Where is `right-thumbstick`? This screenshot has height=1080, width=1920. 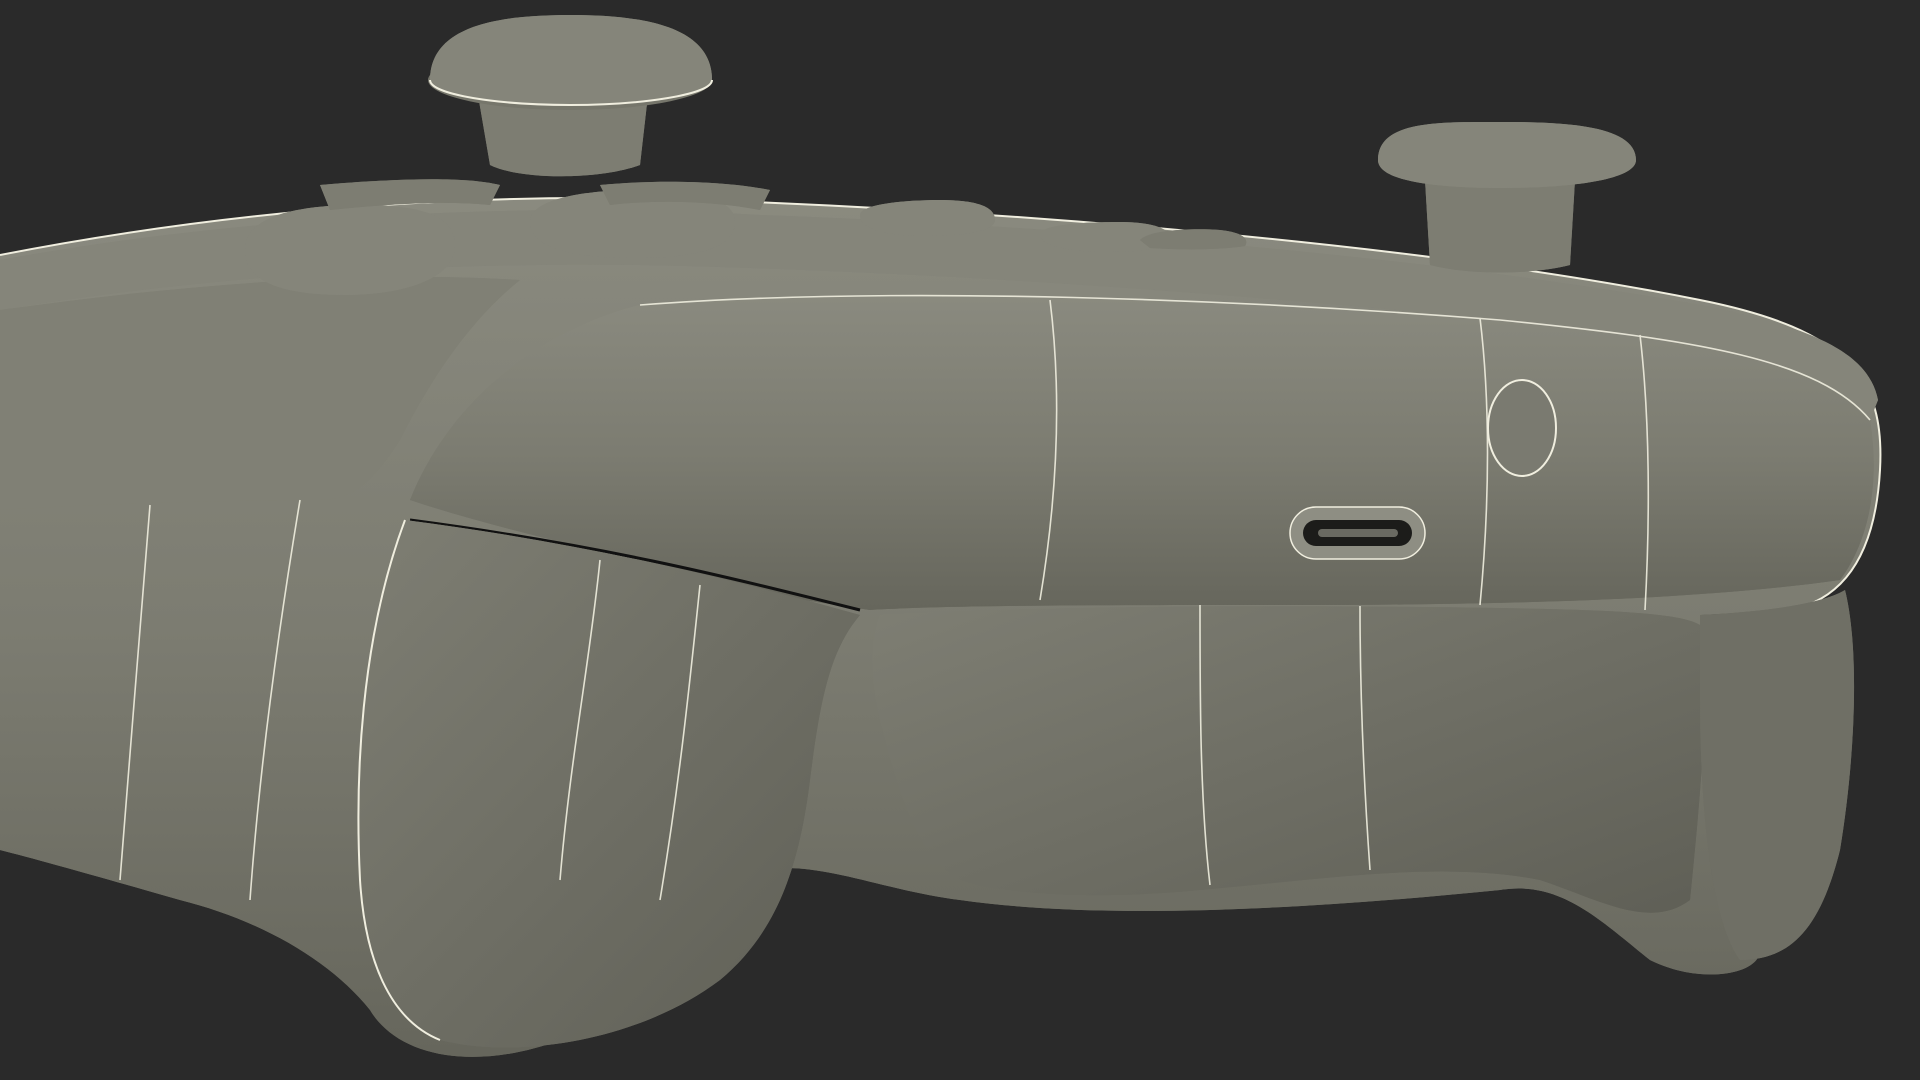
right-thumbstick is located at coordinates (1507, 197).